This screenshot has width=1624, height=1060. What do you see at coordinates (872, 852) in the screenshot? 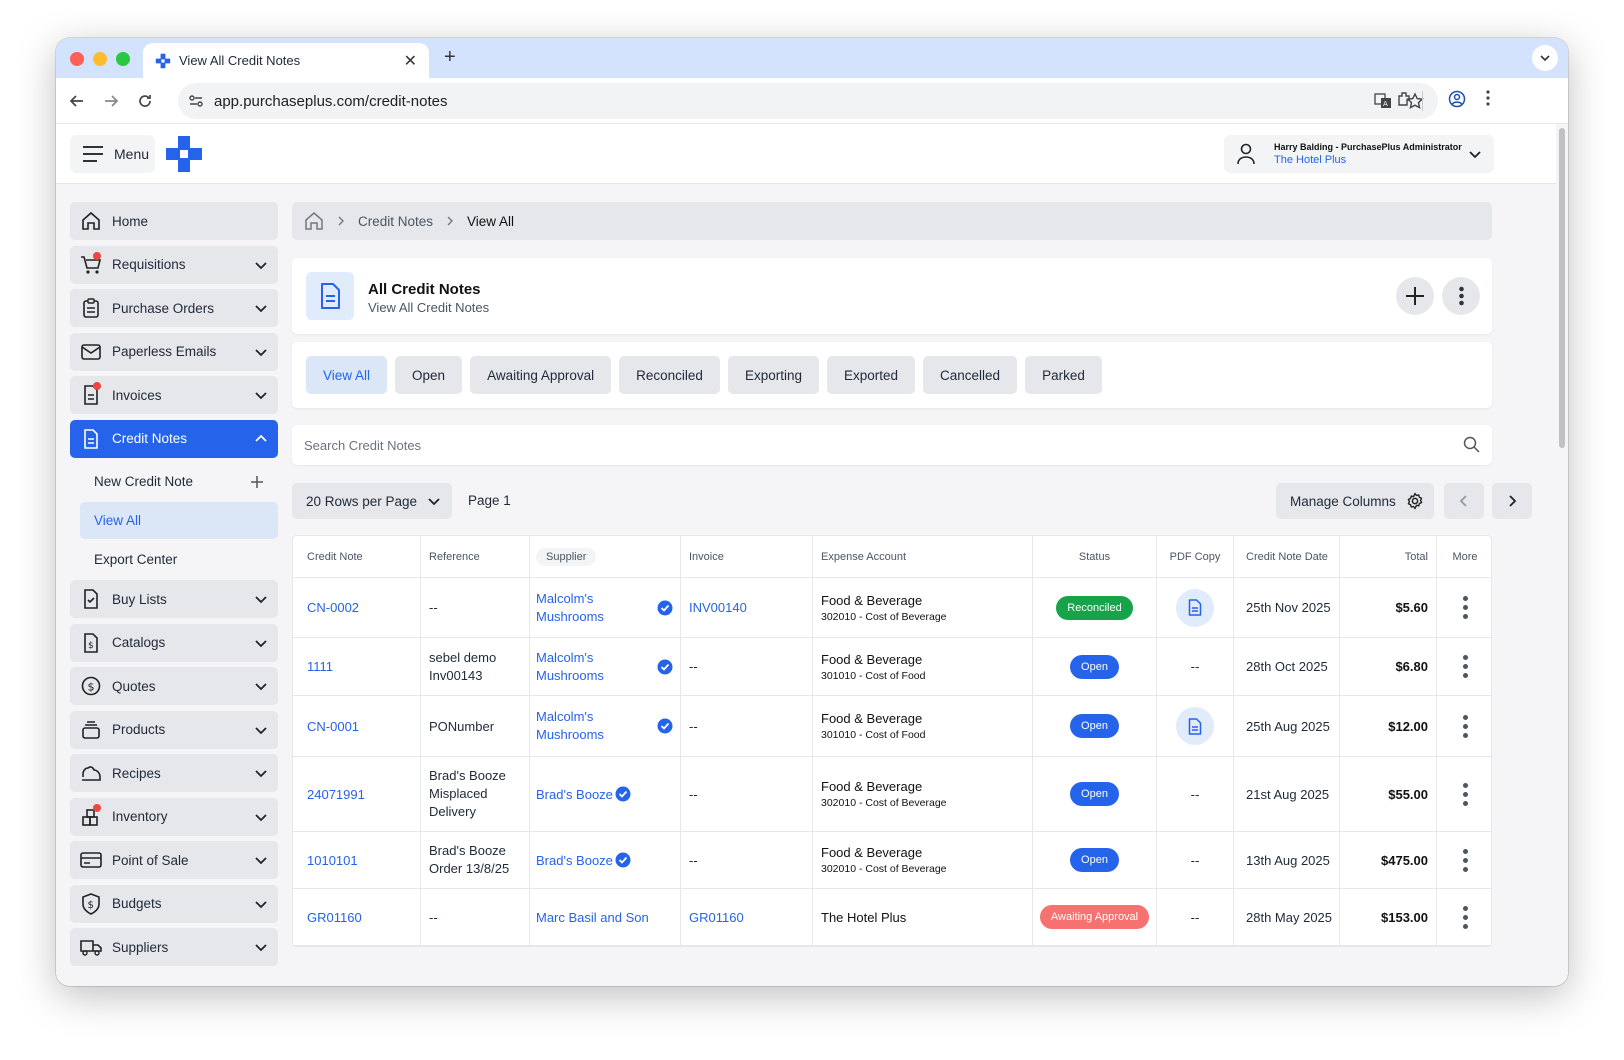
I see `expense-account-name: Food & Beverage` at bounding box center [872, 852].